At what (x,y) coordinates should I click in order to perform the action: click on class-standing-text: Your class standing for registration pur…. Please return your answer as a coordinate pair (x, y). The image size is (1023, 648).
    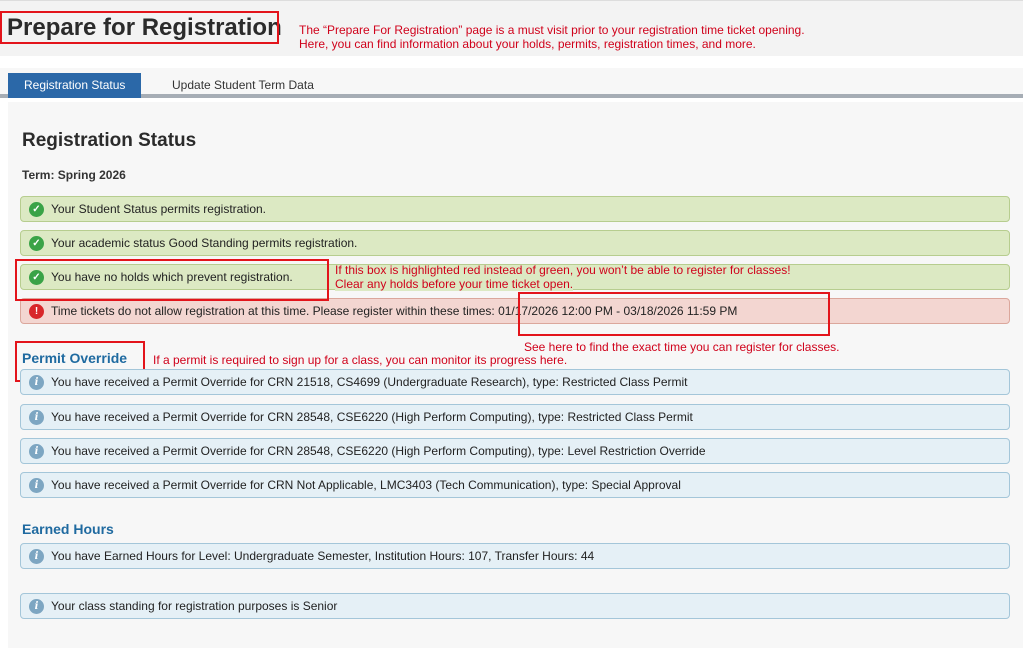
    Looking at the image, I should click on (194, 606).